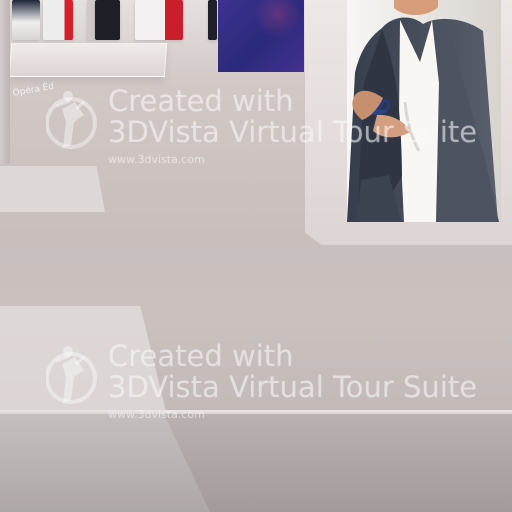 The image size is (512, 512). What do you see at coordinates (5, 82) in the screenshot?
I see `left-column` at bounding box center [5, 82].